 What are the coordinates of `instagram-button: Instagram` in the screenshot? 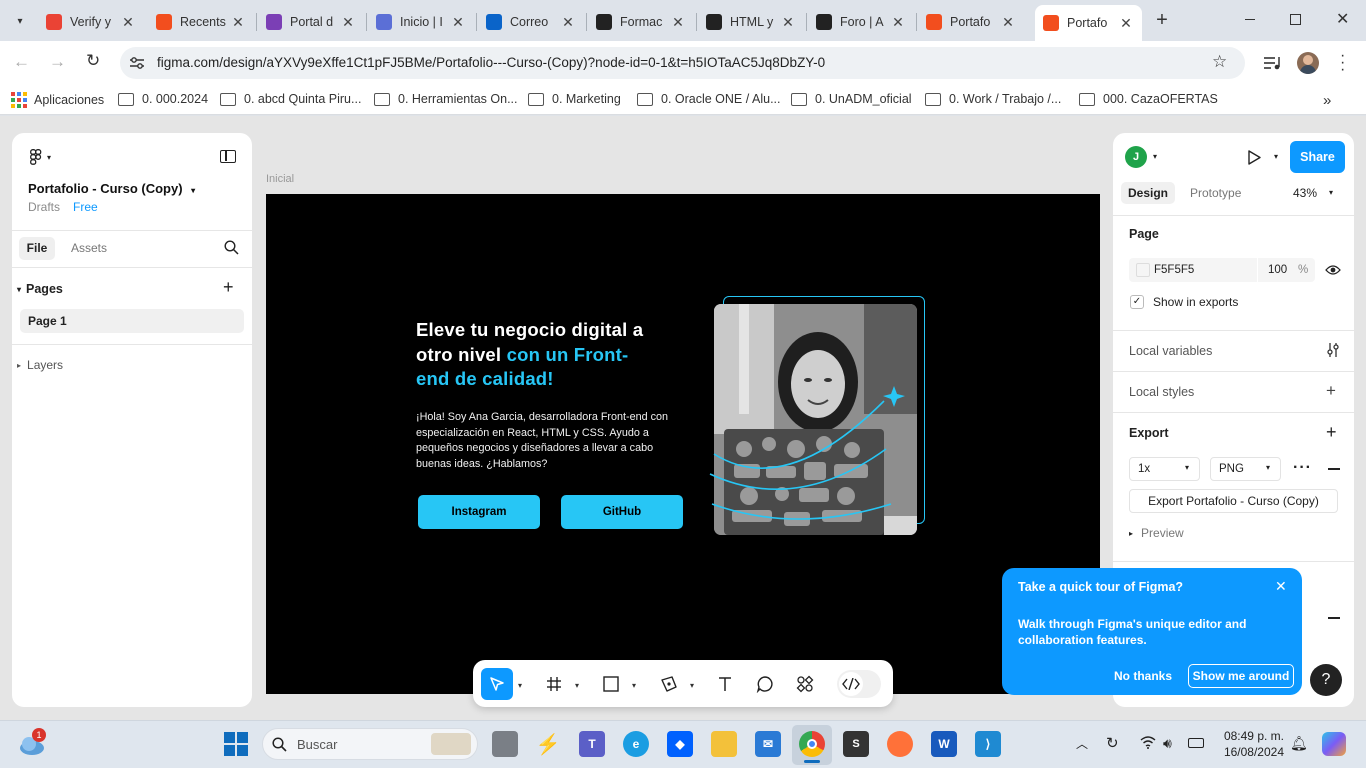 It's located at (479, 512).